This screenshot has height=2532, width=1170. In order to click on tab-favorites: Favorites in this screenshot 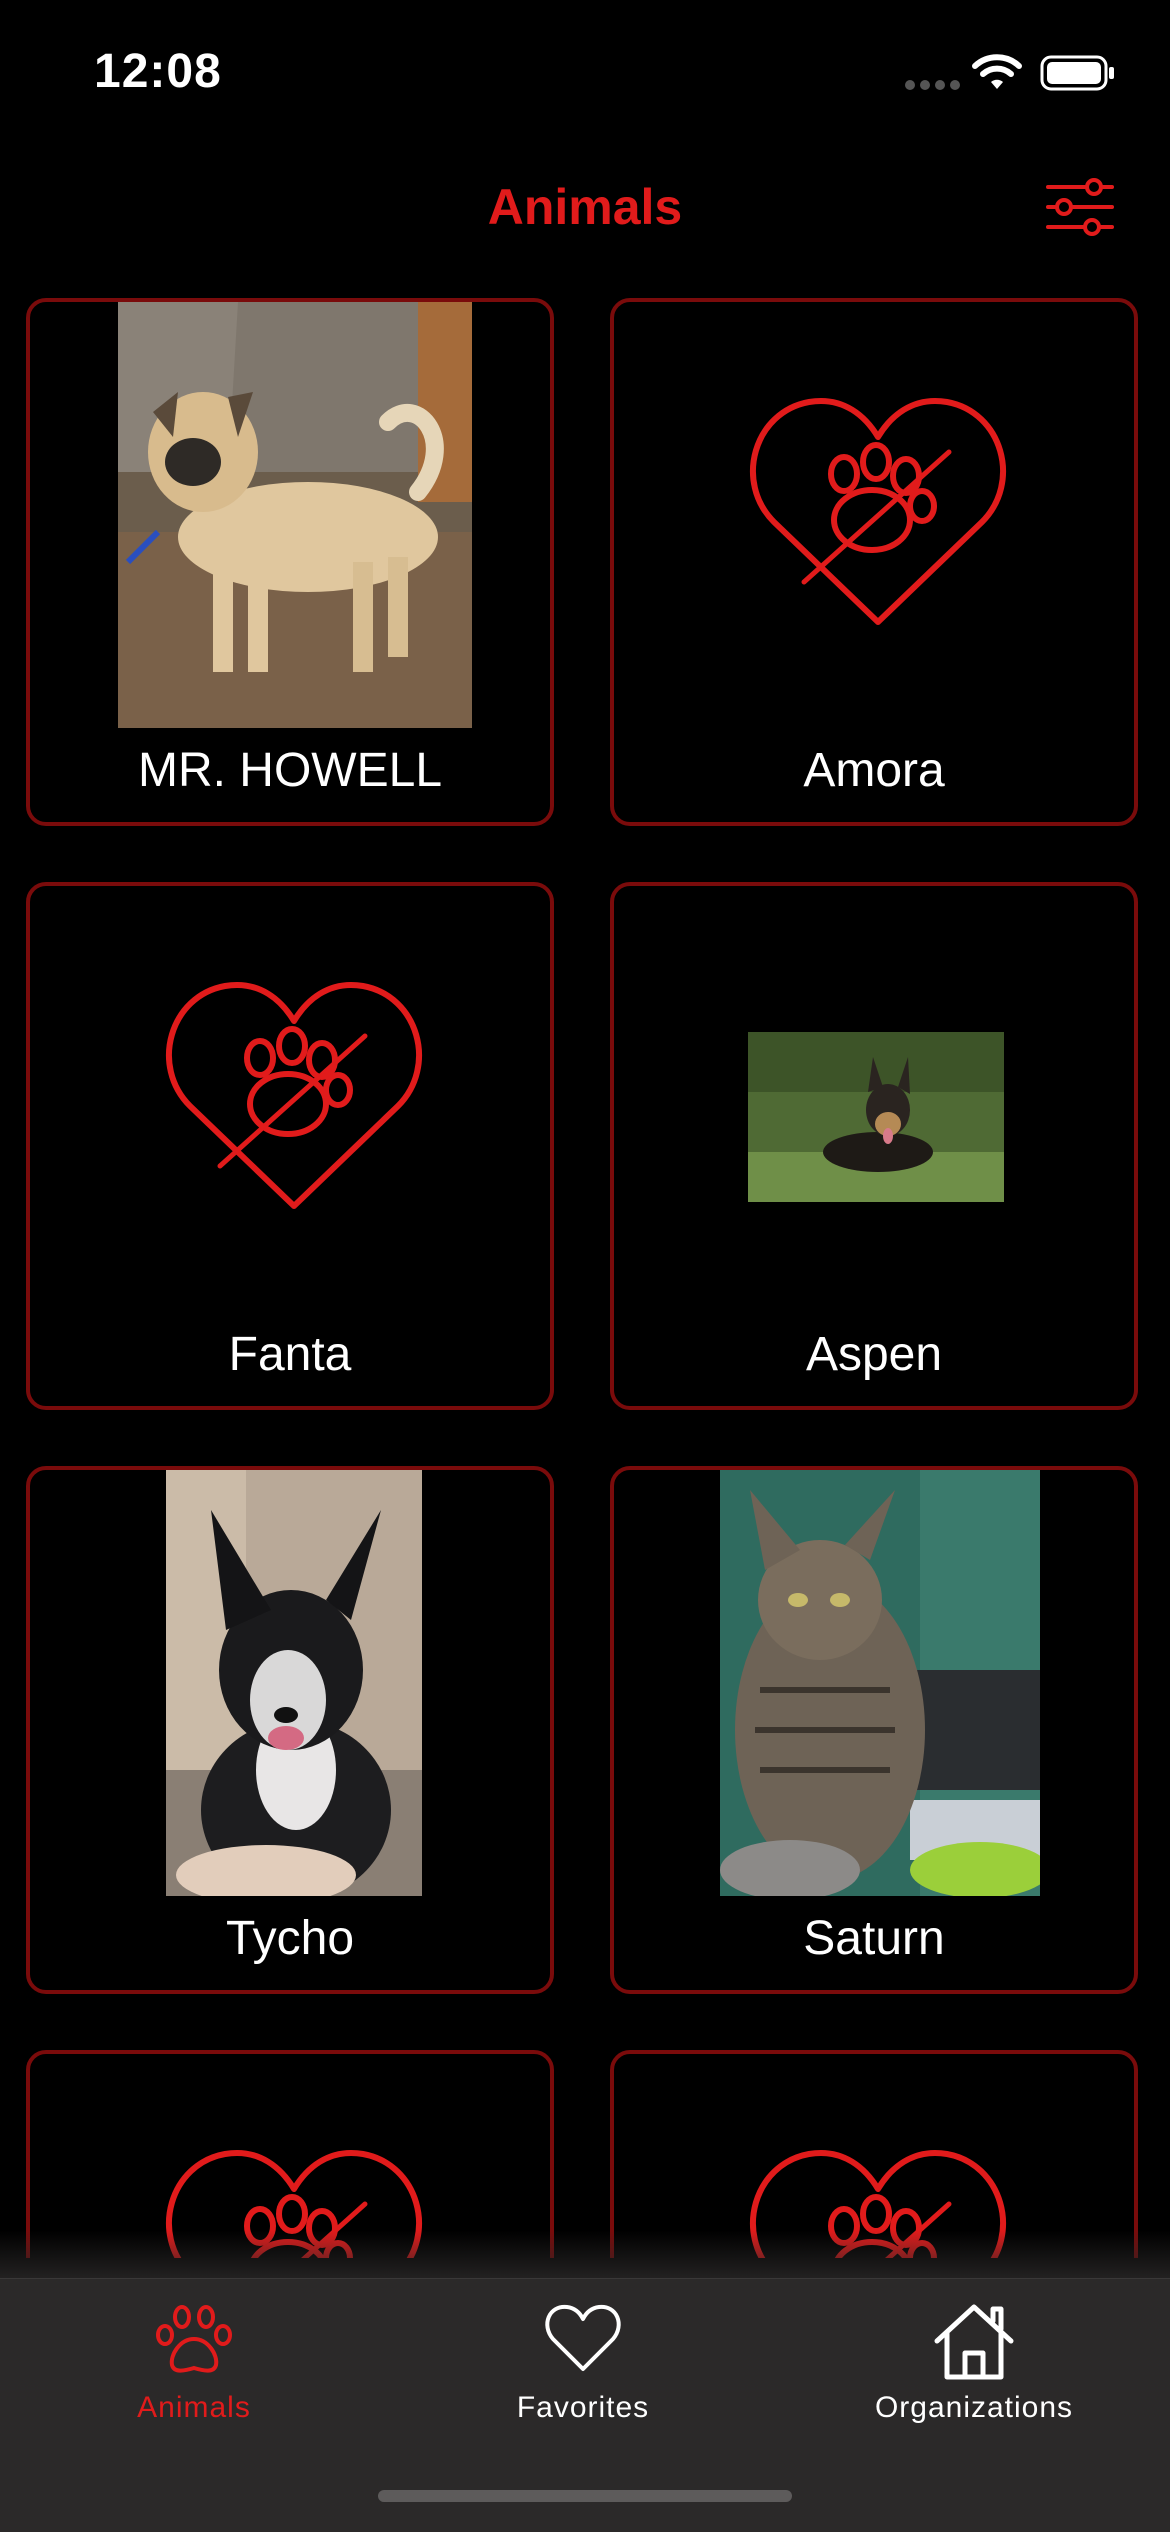, I will do `click(583, 2354)`.